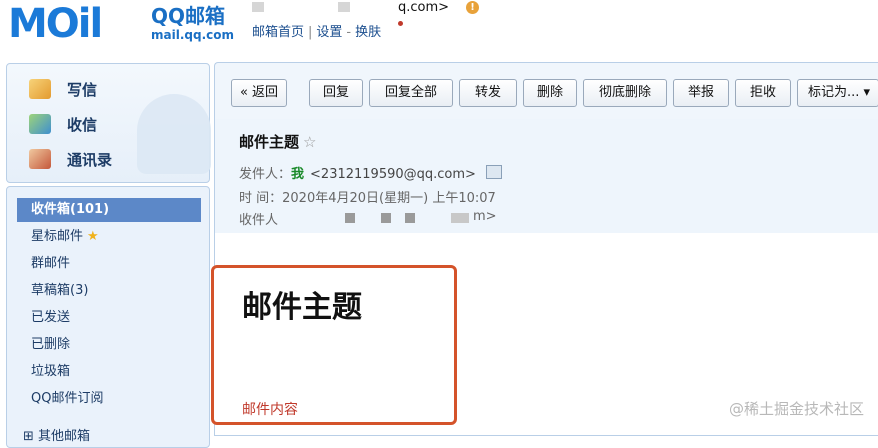  Describe the element at coordinates (393, 174) in the screenshot. I see `from-address: <2312119590@qq.com>` at that location.